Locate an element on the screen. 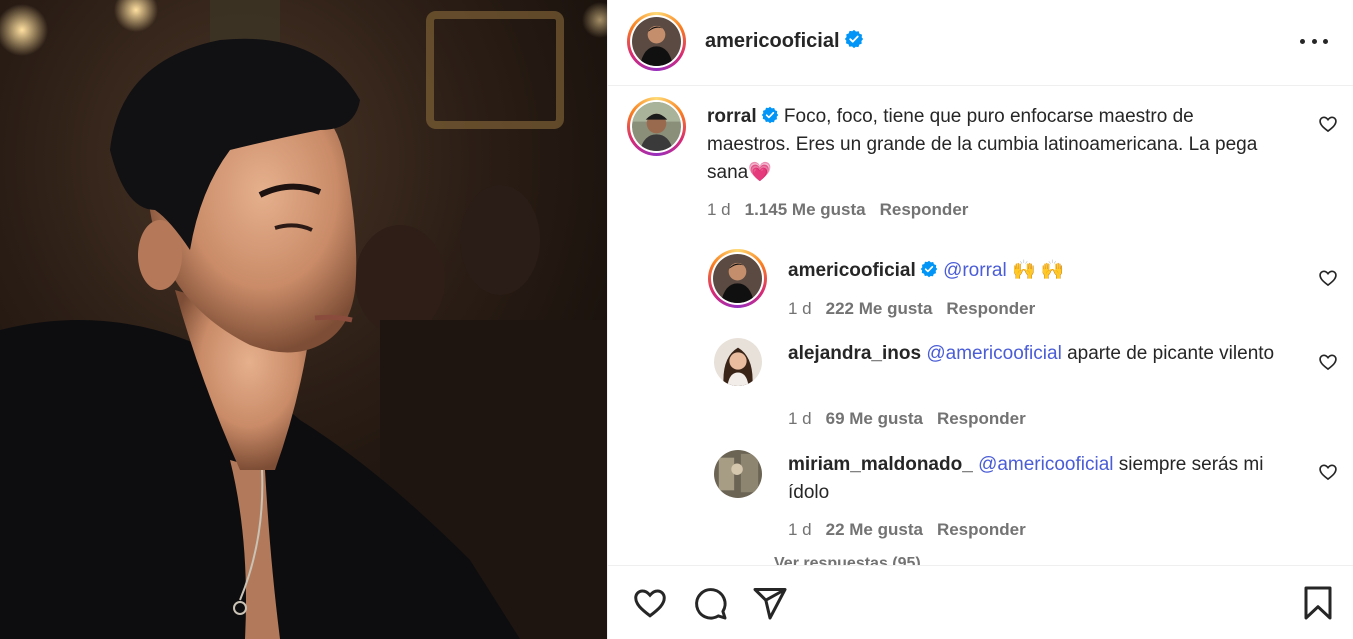  comment-likes-count: 222 Me gusta is located at coordinates (879, 308).